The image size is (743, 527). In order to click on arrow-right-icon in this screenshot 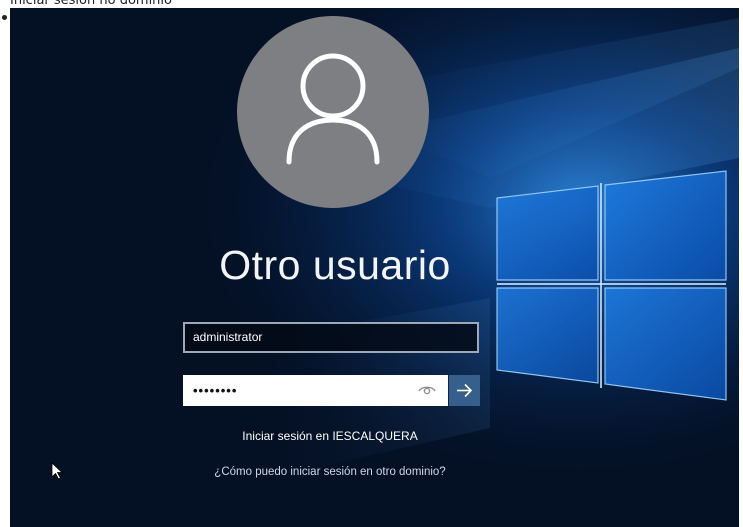, I will do `click(465, 390)`.